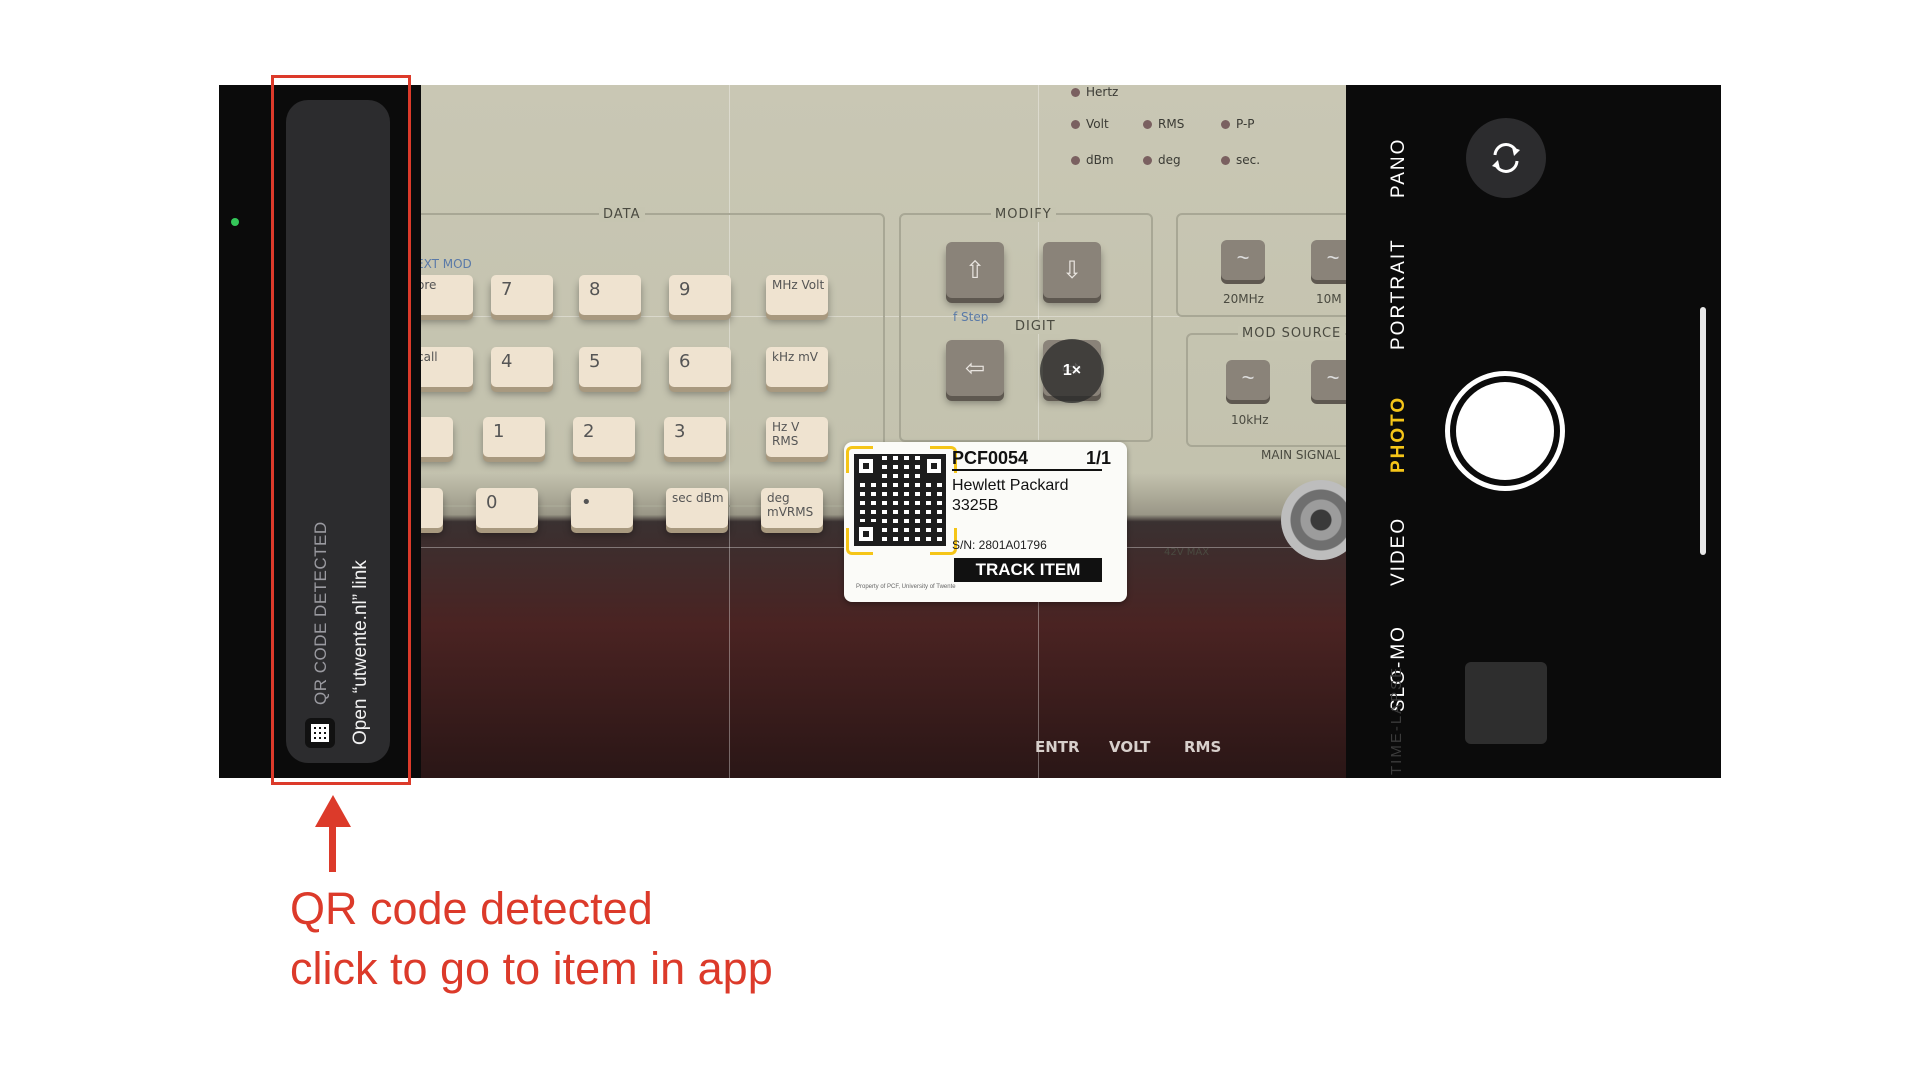 Image resolution: width=1920 pixels, height=1080 pixels. What do you see at coordinates (999, 545) in the screenshot?
I see `serial-number: S/N: 2801A01796` at bounding box center [999, 545].